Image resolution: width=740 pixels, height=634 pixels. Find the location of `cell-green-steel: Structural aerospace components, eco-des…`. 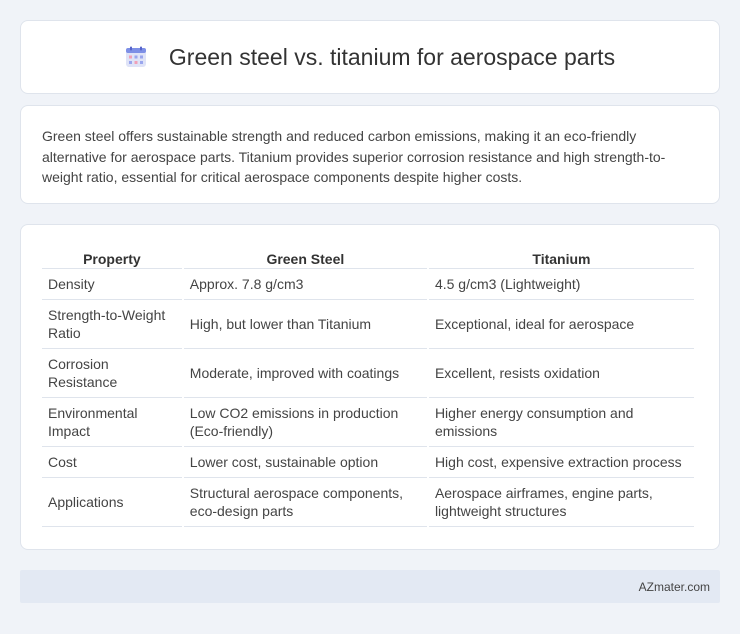

cell-green-steel: Structural aerospace components, eco-des… is located at coordinates (305, 502).